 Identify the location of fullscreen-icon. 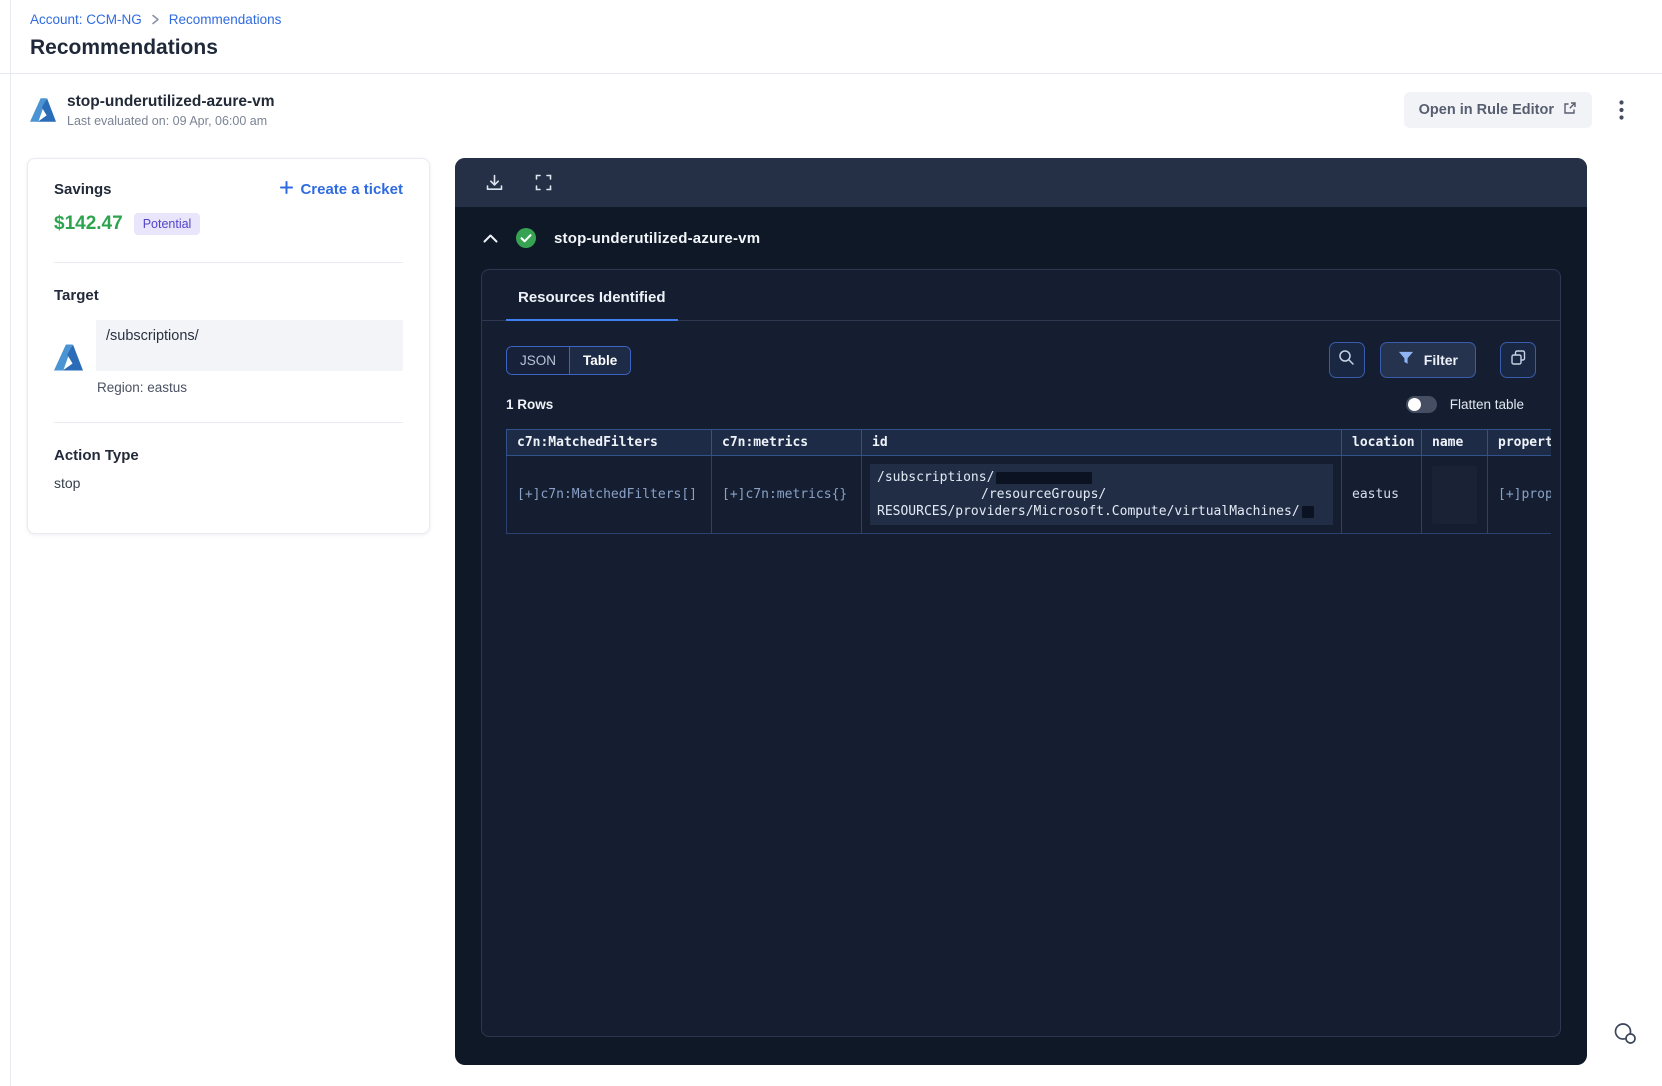
(543, 182).